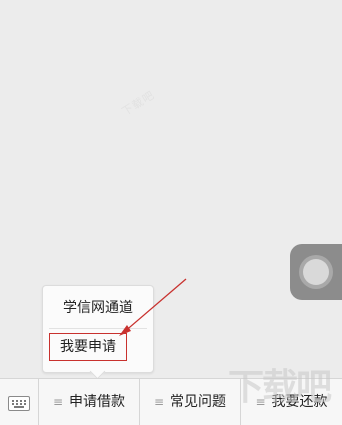 The width and height of the screenshot is (342, 425). Describe the element at coordinates (88, 347) in the screenshot. I see `menu-item-apply: 我要申请` at that location.